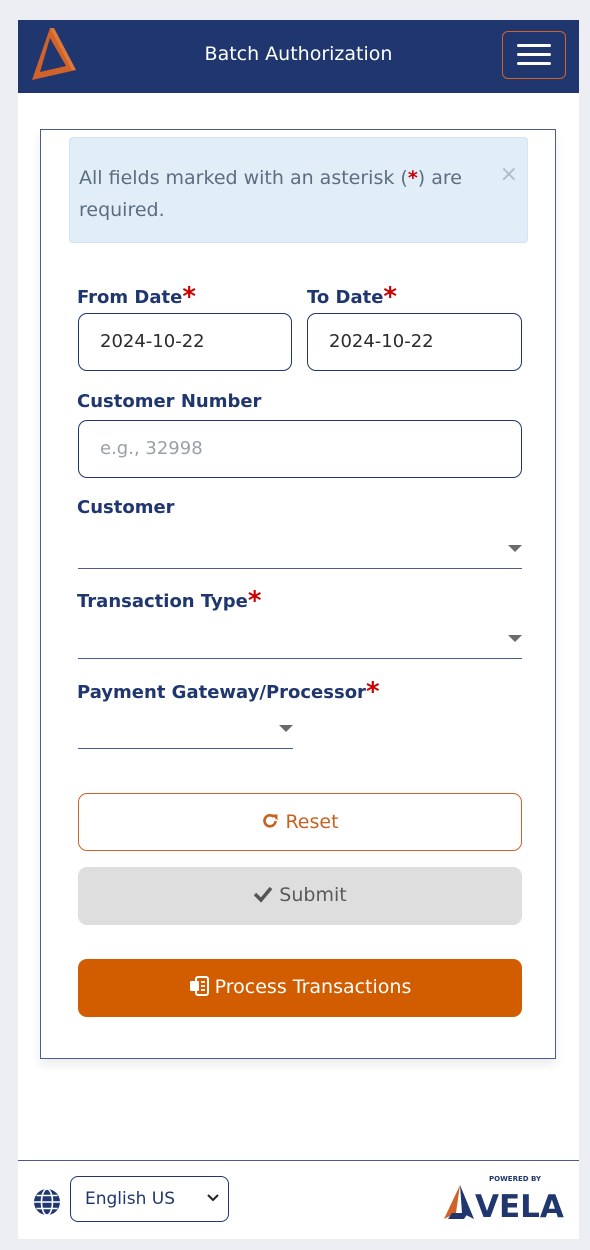 This screenshot has height=1250, width=590. I want to click on to-date-input: 2024-10-22, so click(414, 342).